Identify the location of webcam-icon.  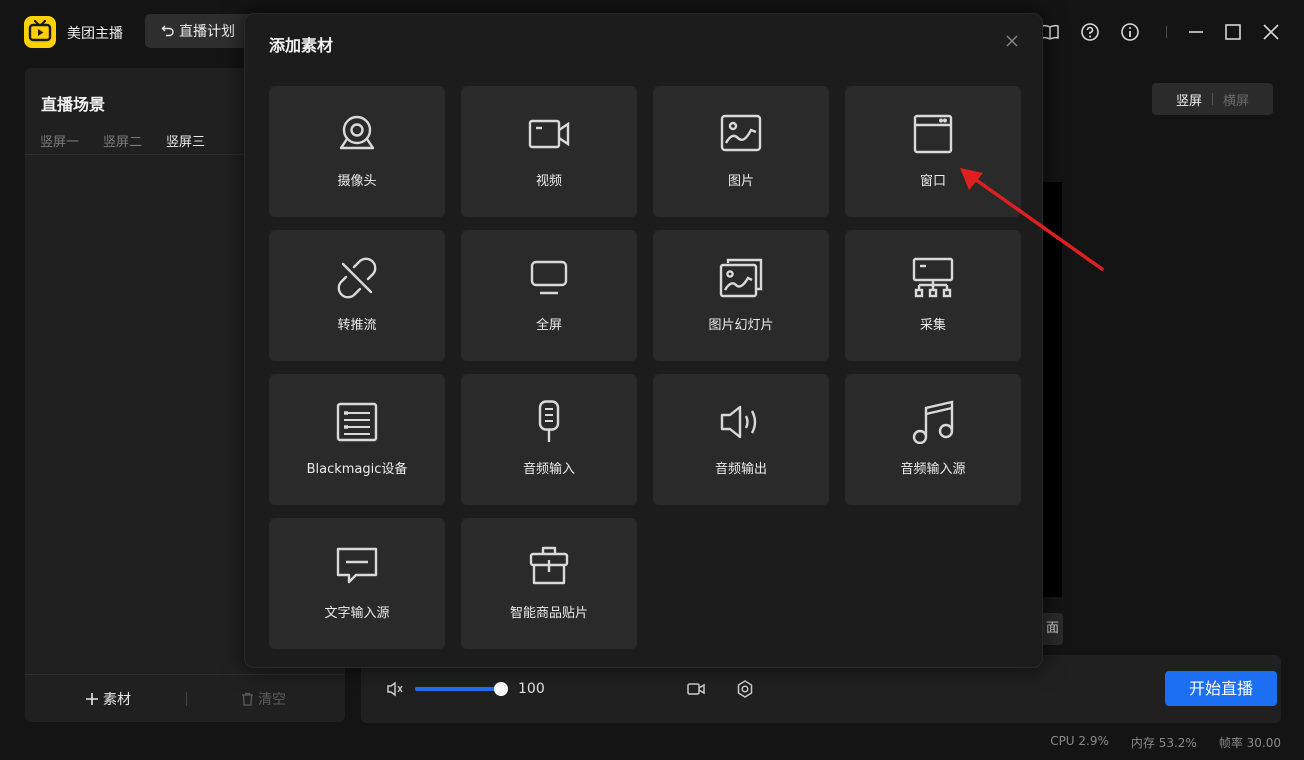
(357, 134).